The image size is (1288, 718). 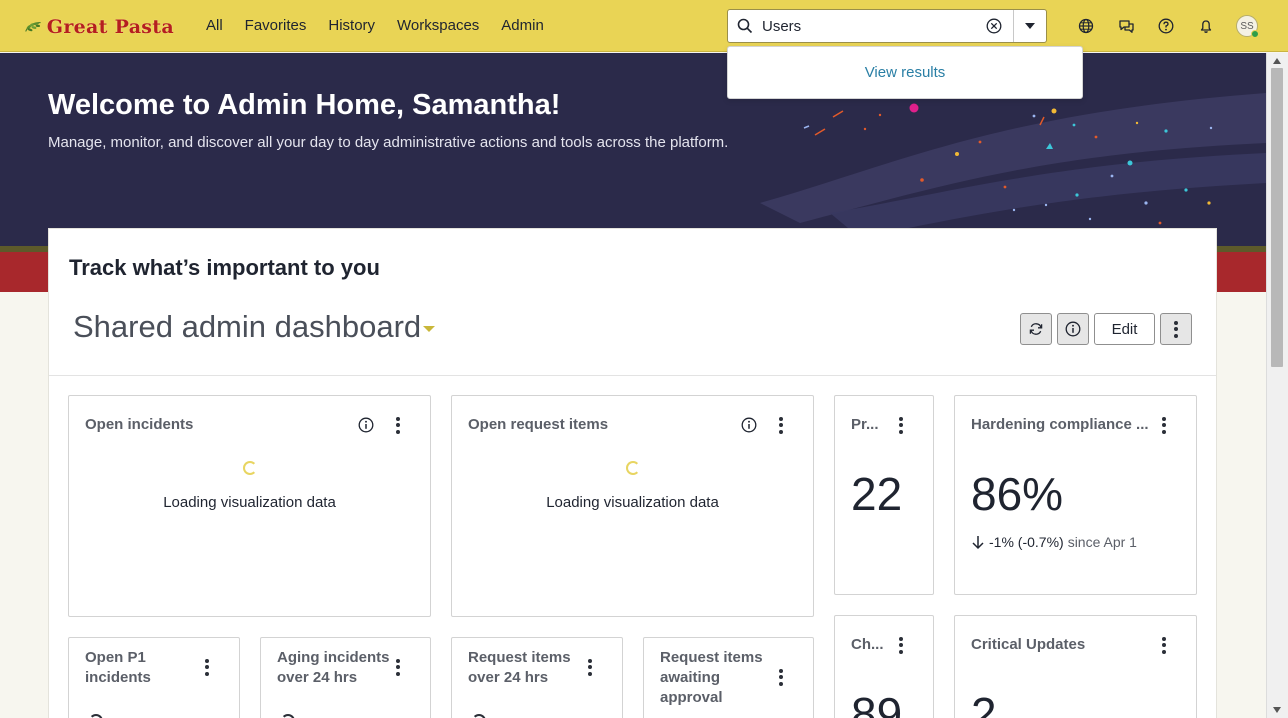 I want to click on brand-name: Great Pasta, so click(x=110, y=26).